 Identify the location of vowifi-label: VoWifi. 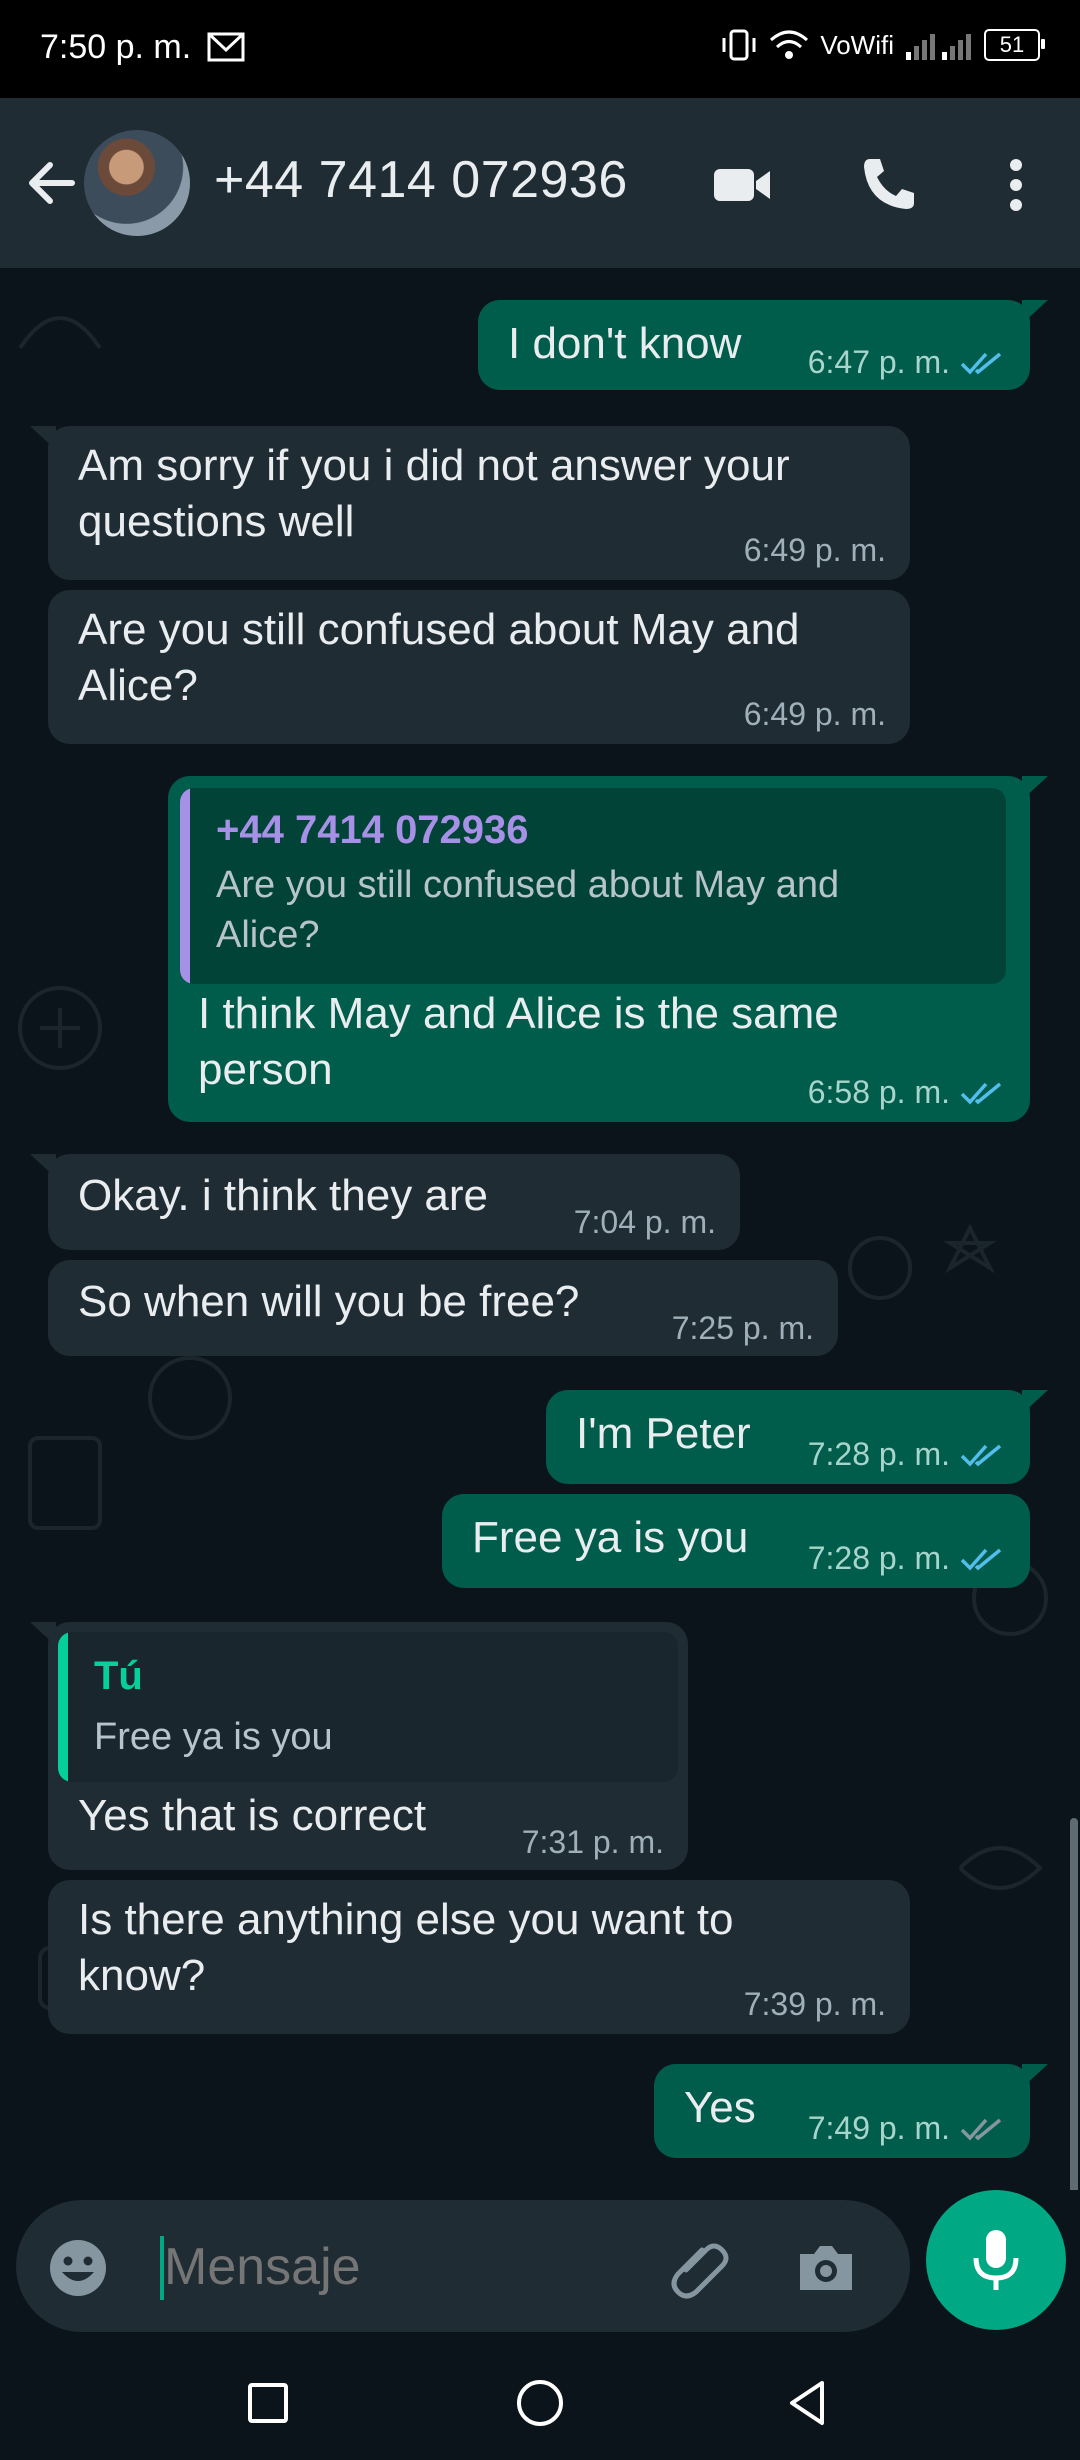
(857, 44).